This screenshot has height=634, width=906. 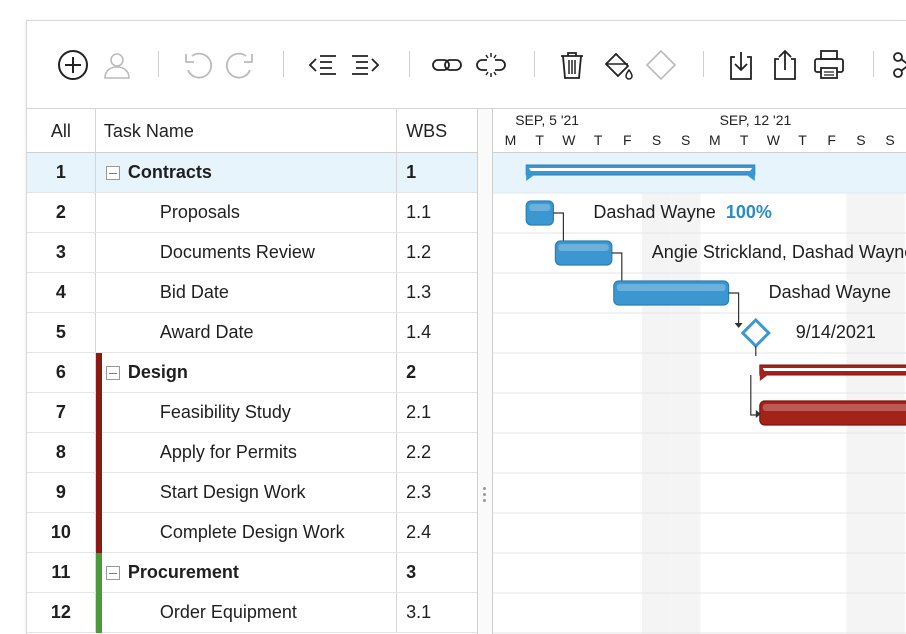 What do you see at coordinates (246, 613) in the screenshot?
I see `task-name-cell: Order Equipment` at bounding box center [246, 613].